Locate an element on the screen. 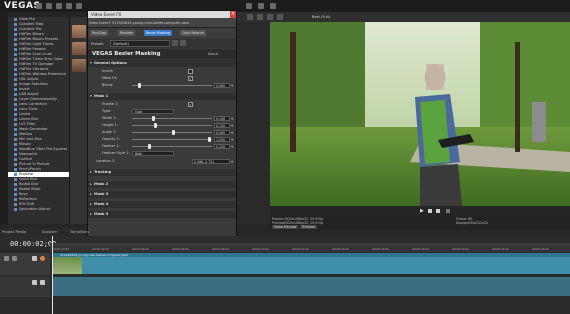 Image resolution: width=570 pixels, height=314 pixels. mute-icon is located at coordinates (34, 258).